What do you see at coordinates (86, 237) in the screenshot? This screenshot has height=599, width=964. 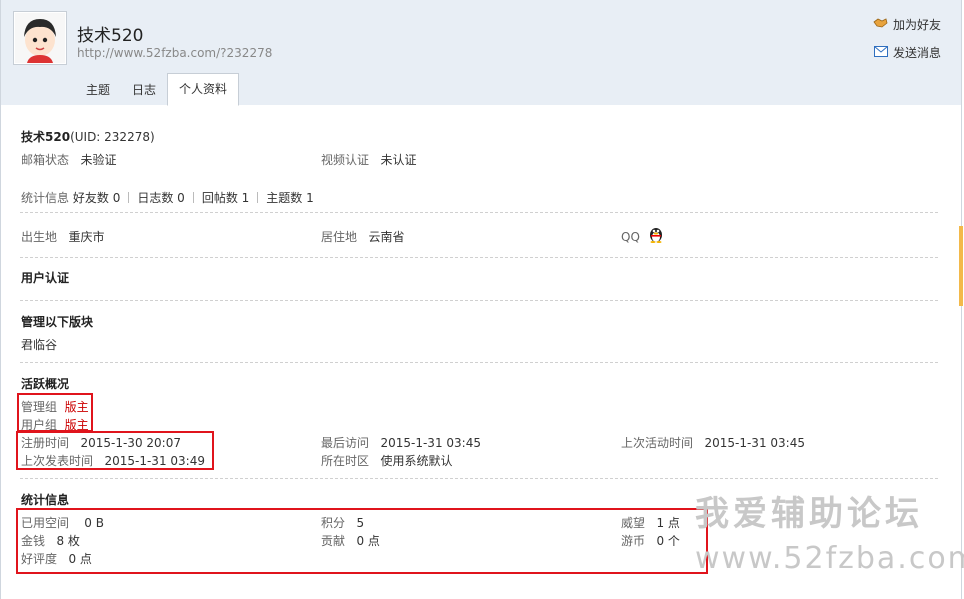 I see `birthplace-value: 重庆市` at bounding box center [86, 237].